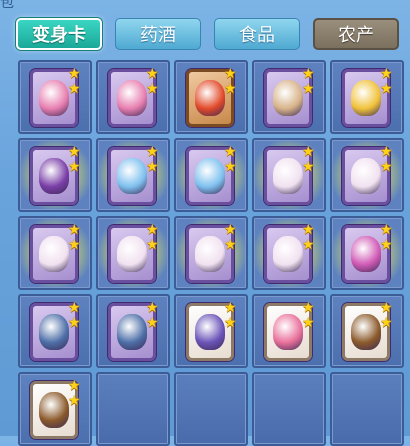  I want to click on pink-girl-icon, so click(288, 332).